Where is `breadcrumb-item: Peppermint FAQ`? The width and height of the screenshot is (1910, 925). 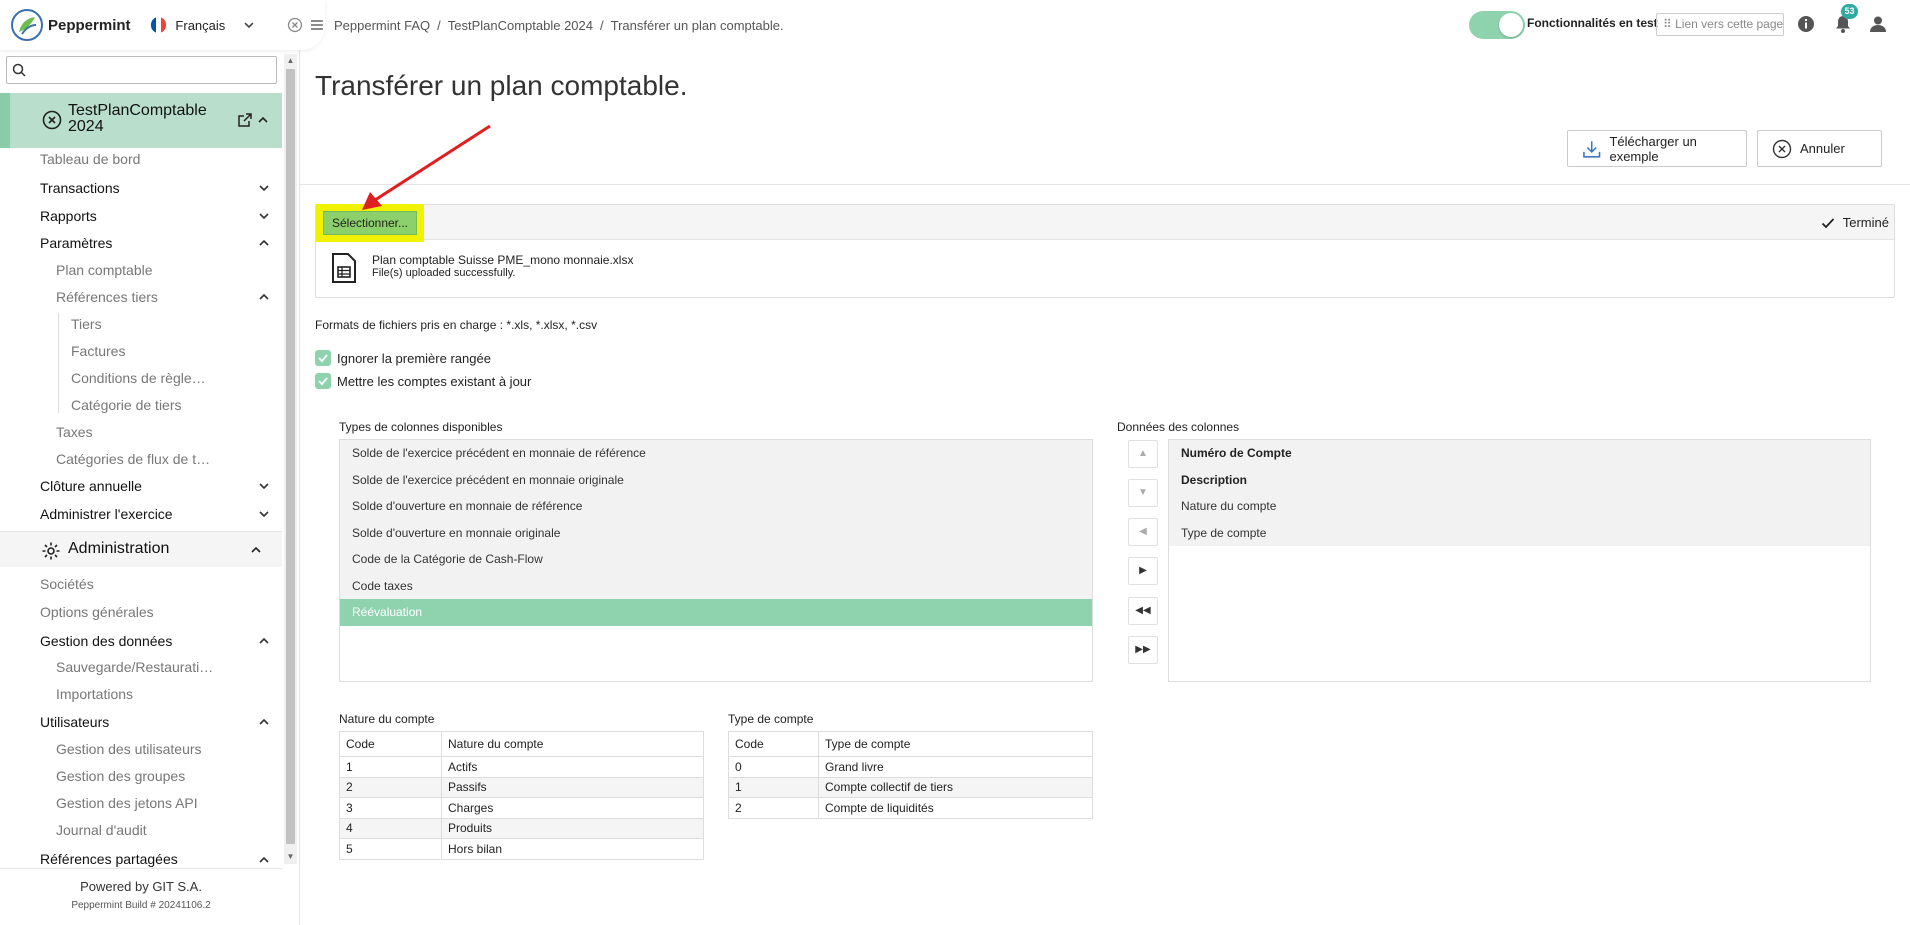 breadcrumb-item: Peppermint FAQ is located at coordinates (382, 25).